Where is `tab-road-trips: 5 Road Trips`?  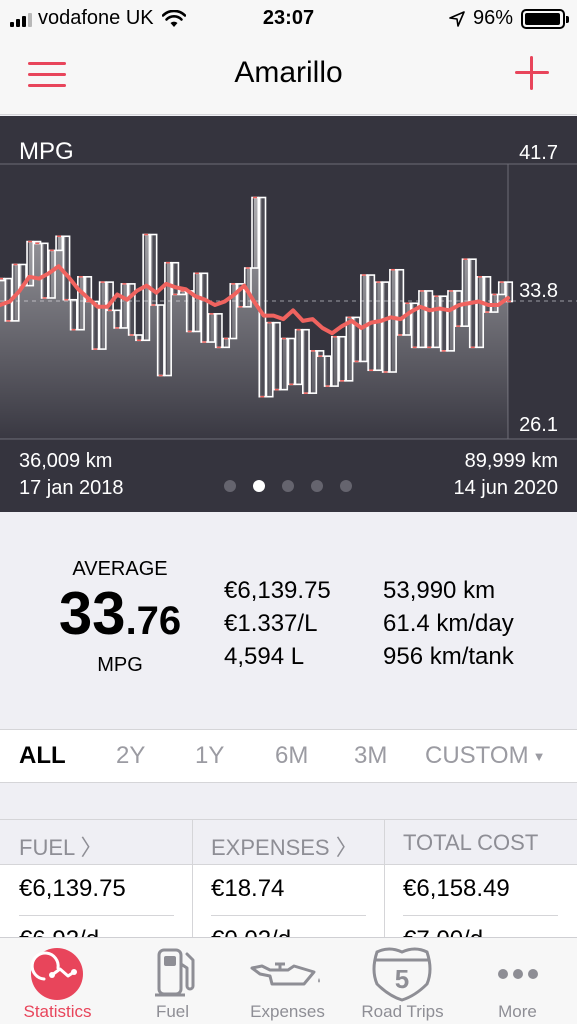
tab-road-trips: 5 Road Trips is located at coordinates (402, 981).